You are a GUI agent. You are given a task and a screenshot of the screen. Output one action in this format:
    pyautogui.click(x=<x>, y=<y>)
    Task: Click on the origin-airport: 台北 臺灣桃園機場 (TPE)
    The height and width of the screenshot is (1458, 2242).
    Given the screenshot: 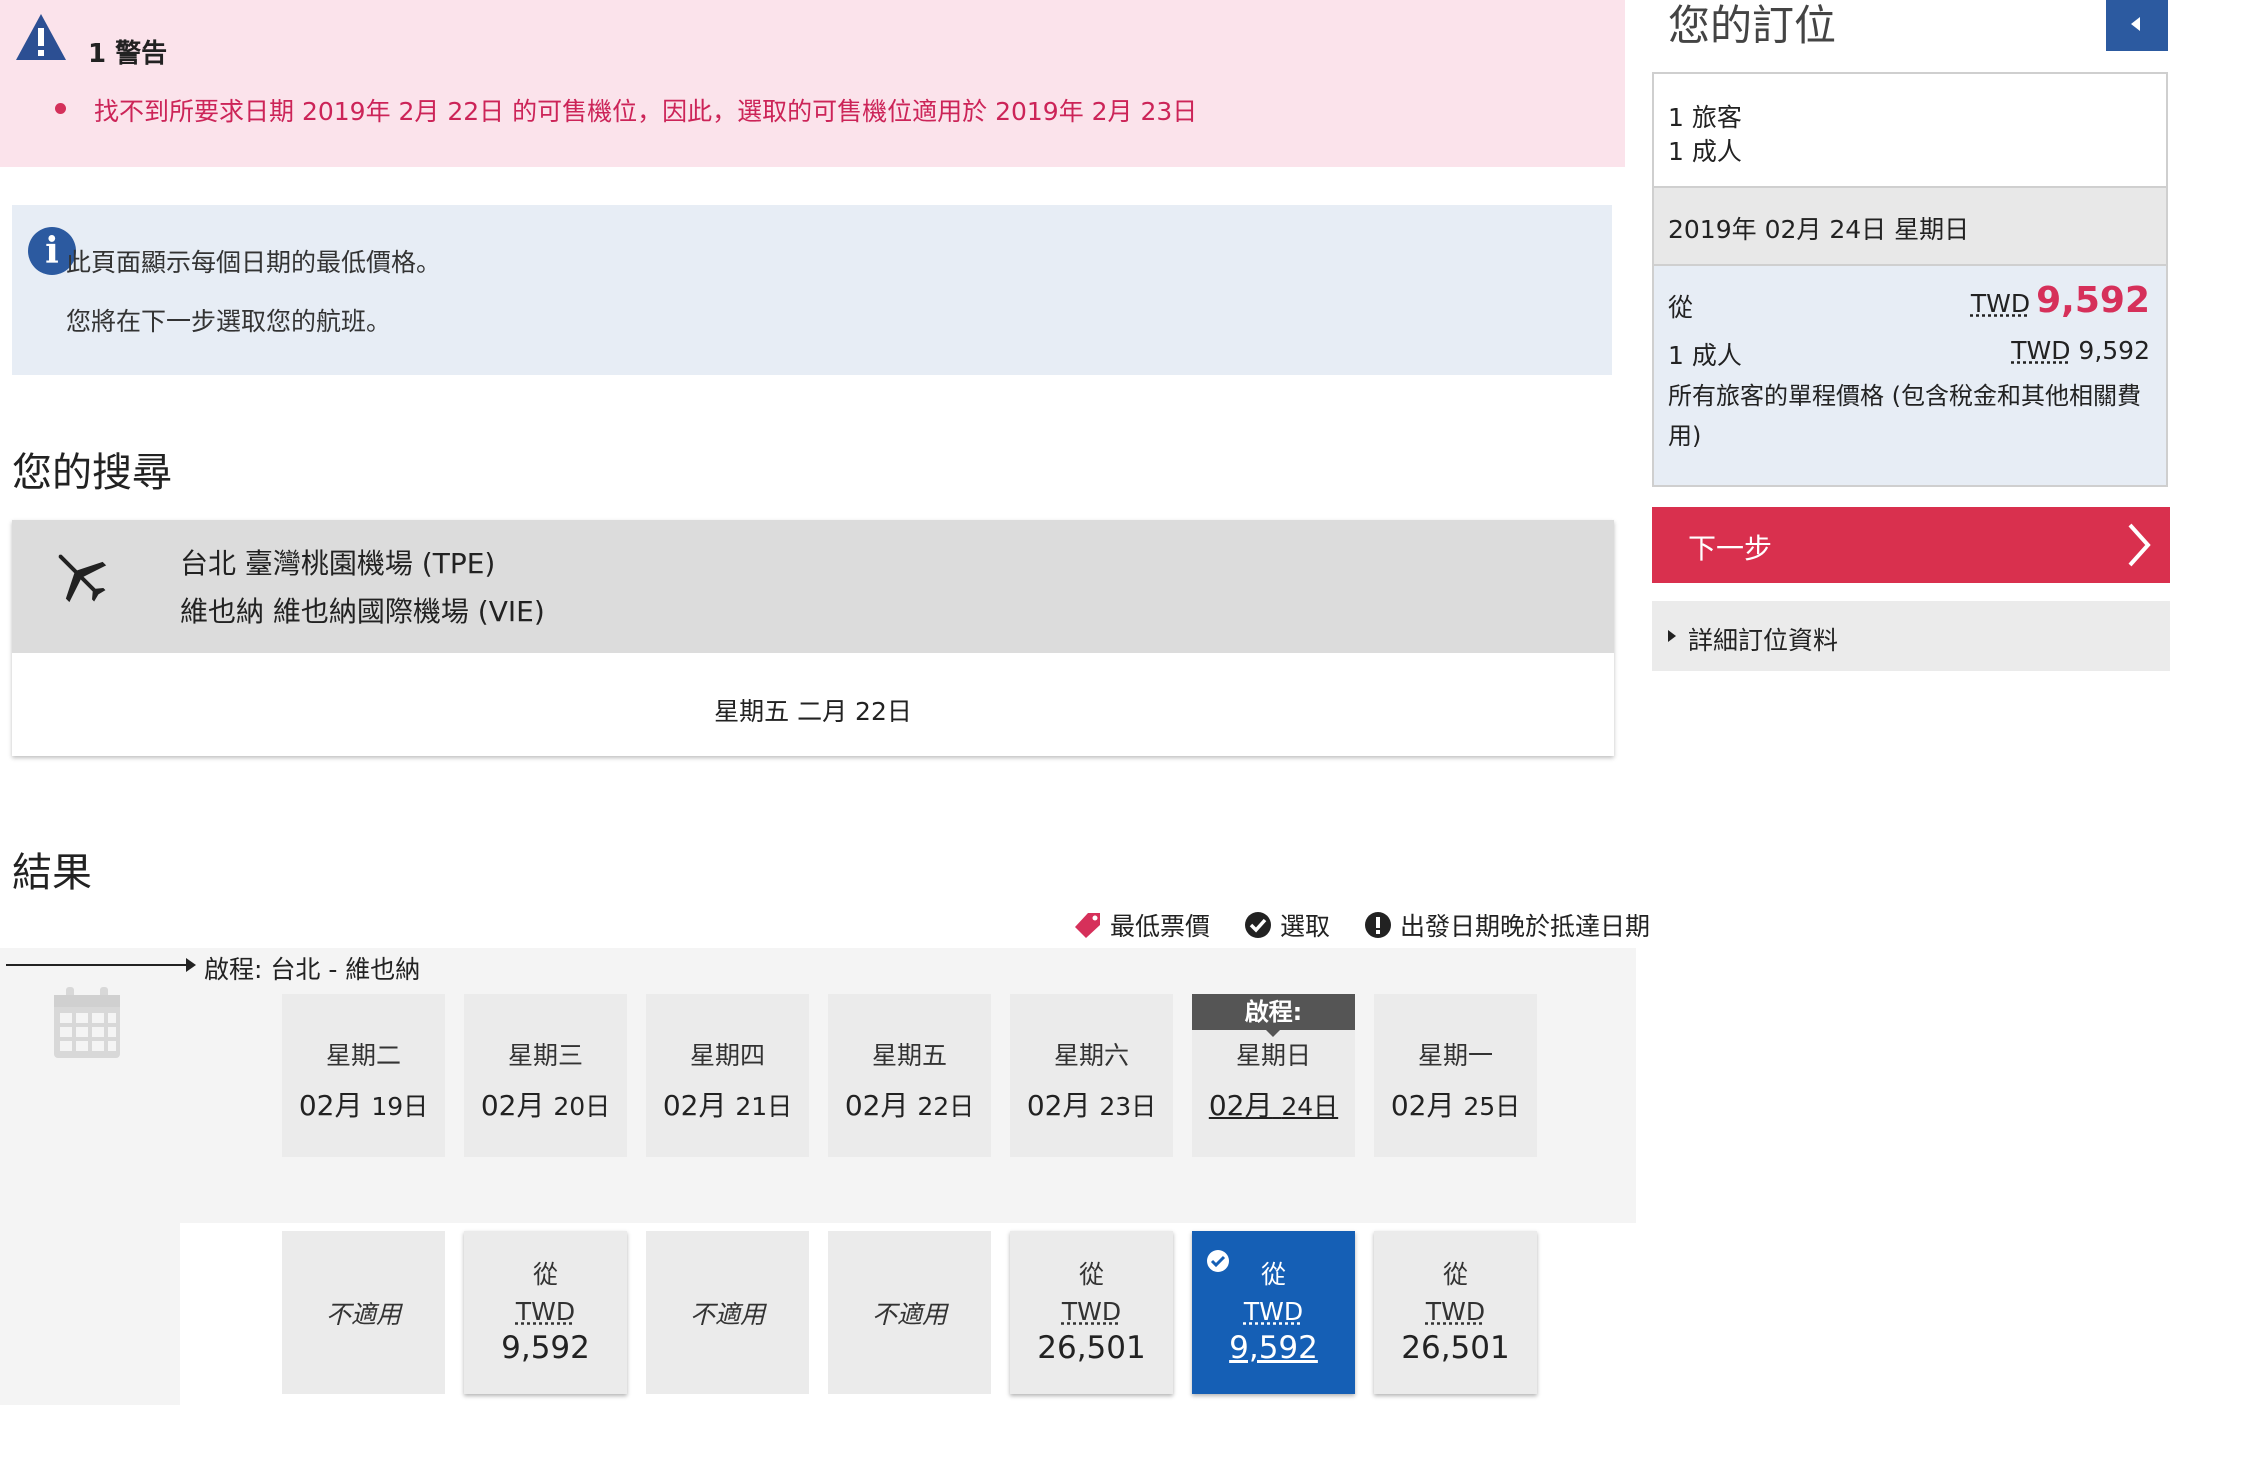 What is the action you would take?
    pyautogui.click(x=338, y=563)
    